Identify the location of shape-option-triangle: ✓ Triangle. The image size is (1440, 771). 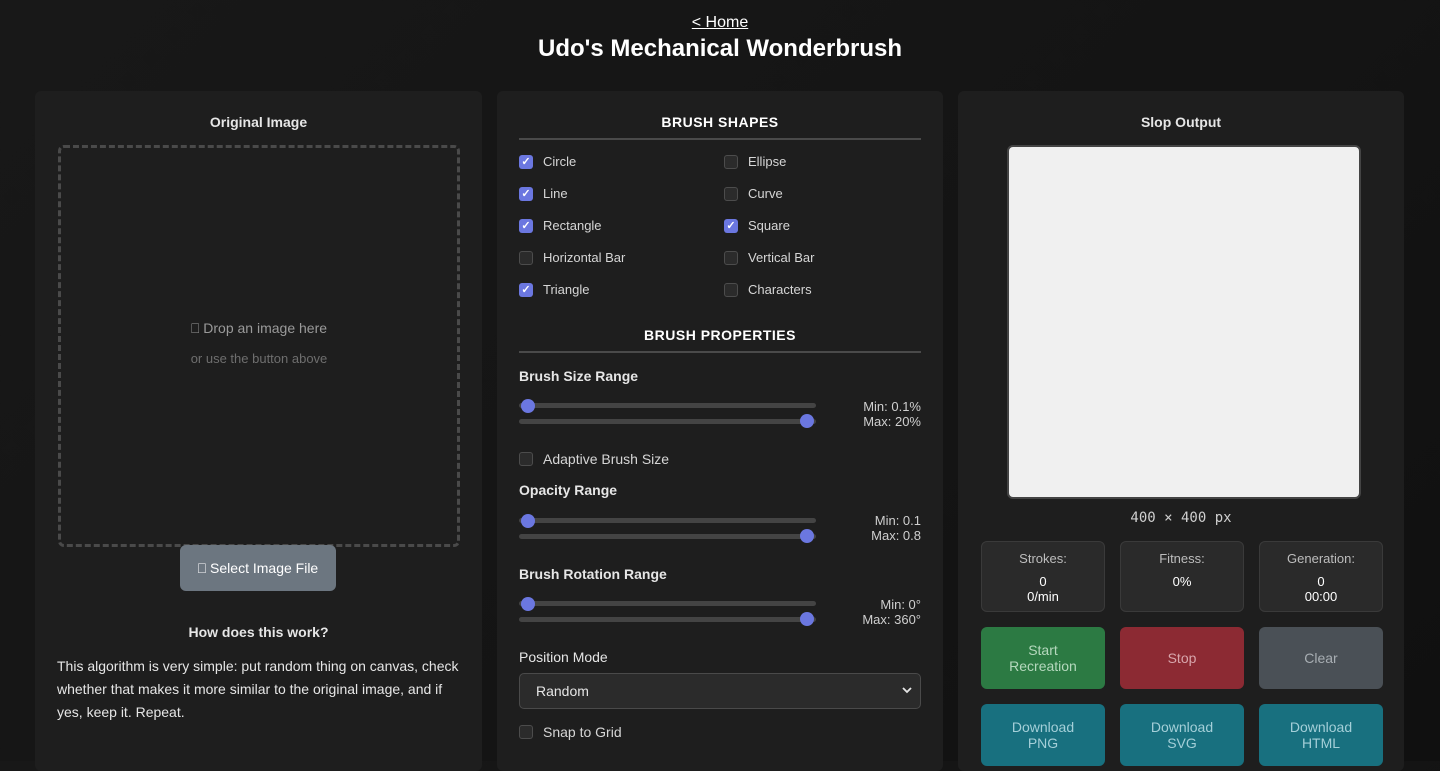
(554, 289).